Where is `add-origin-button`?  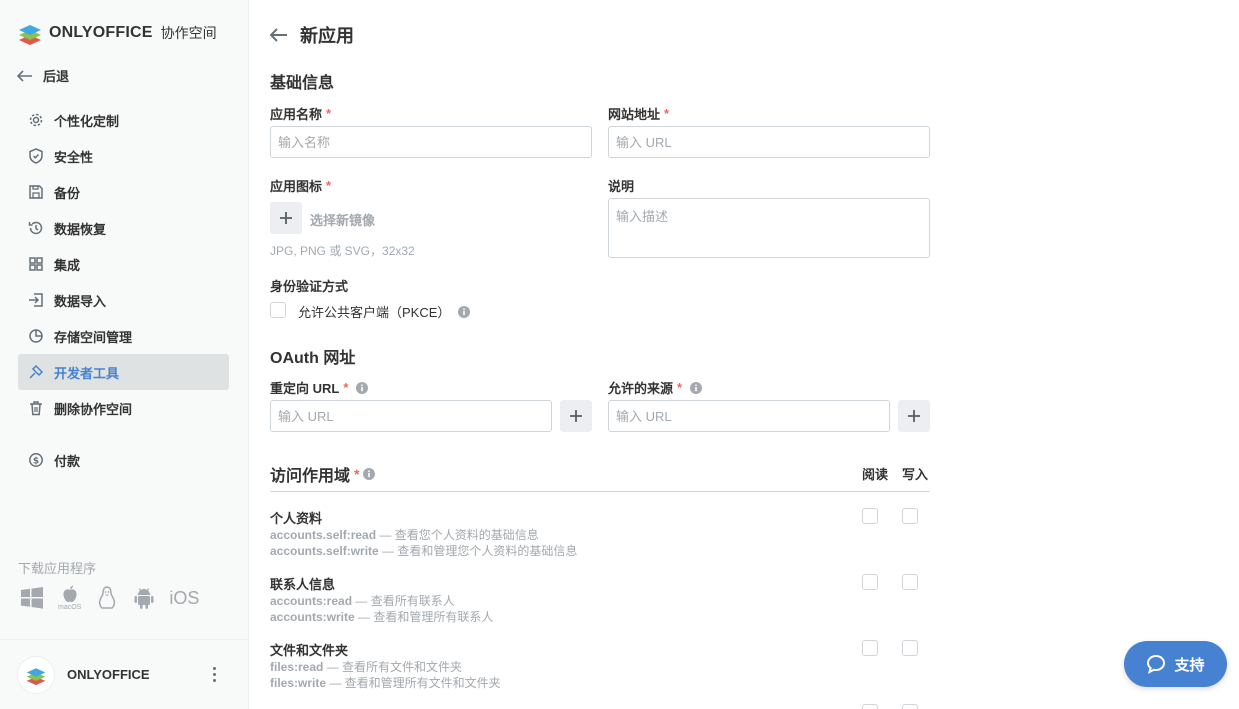
add-origin-button is located at coordinates (914, 416).